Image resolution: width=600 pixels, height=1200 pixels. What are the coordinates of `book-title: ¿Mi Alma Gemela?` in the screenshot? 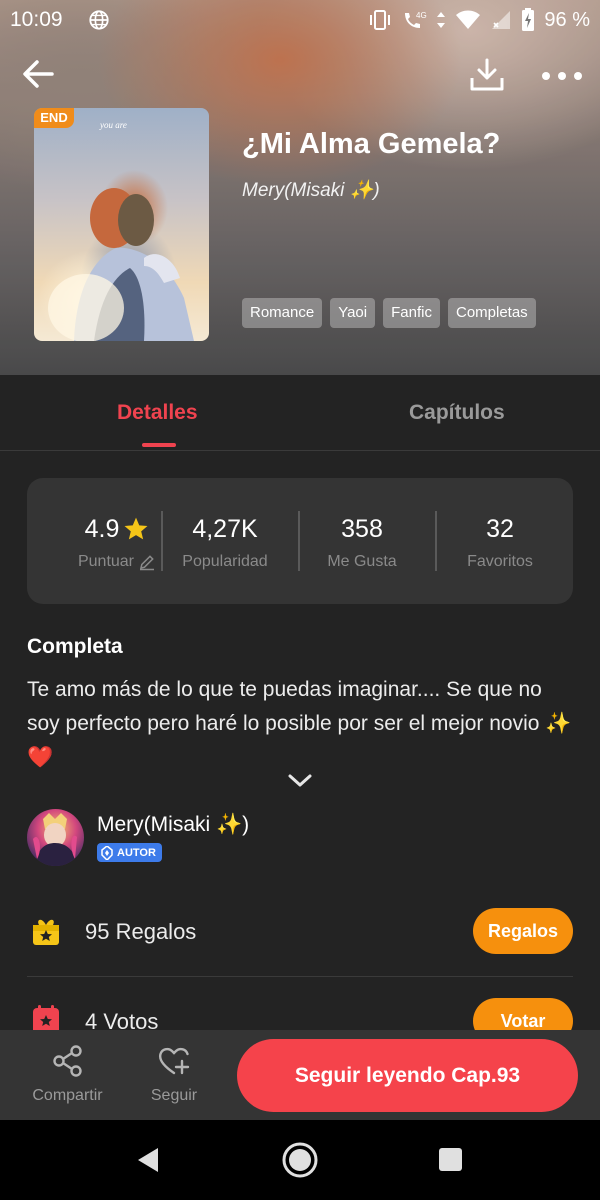 It's located at (371, 144).